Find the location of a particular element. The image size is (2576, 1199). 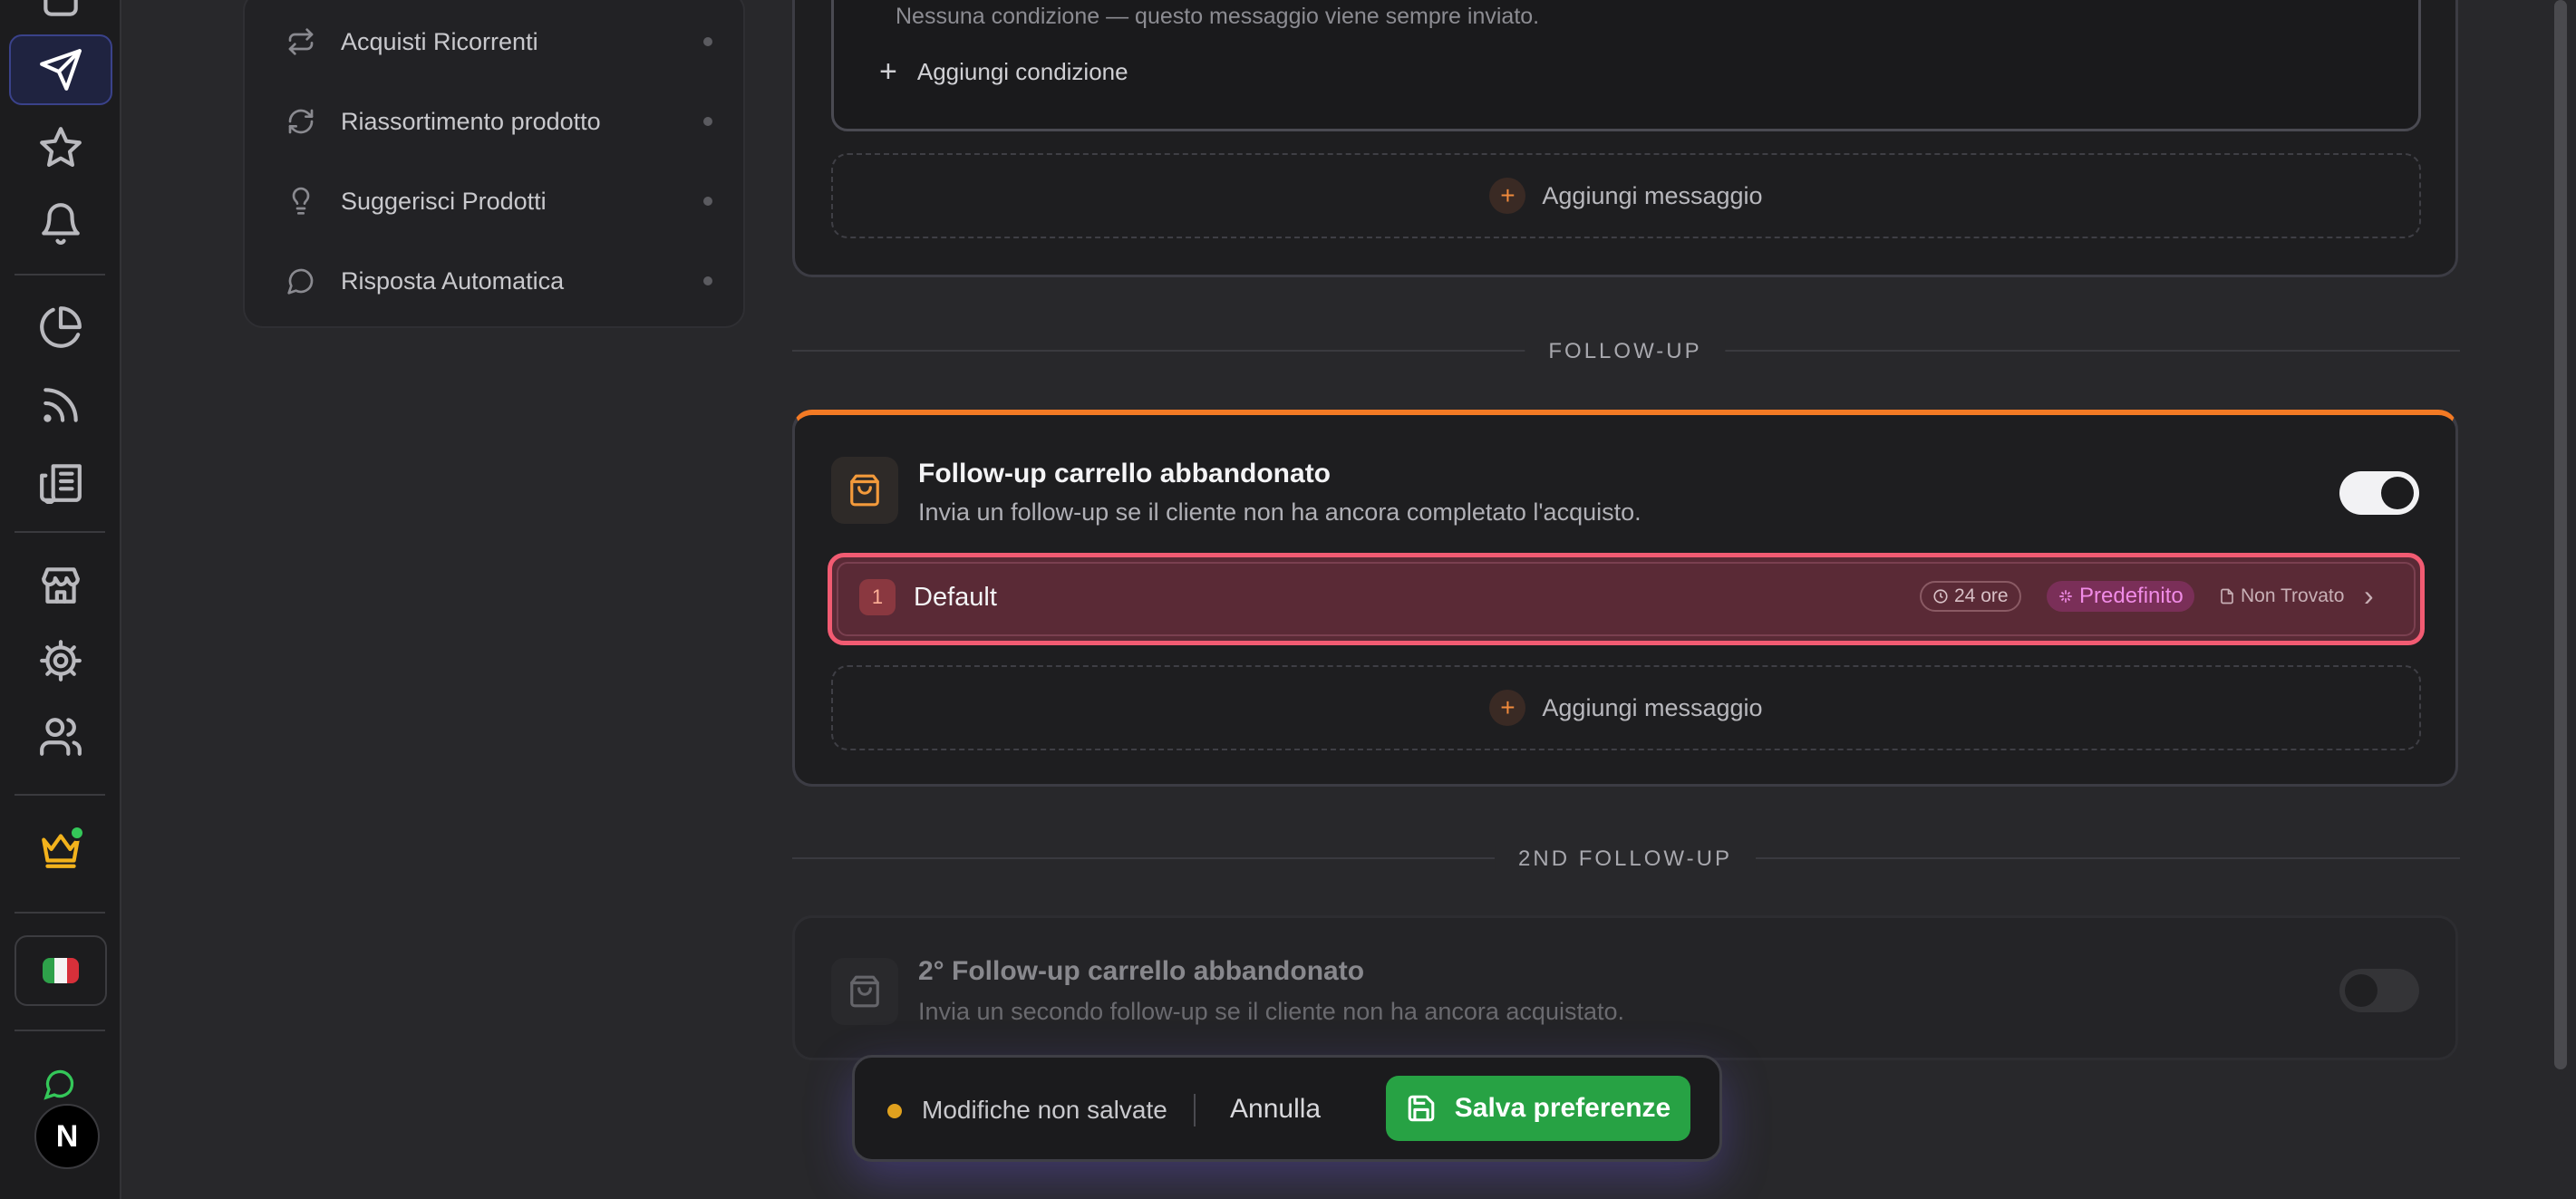

subnav-item-risposta-automatica: Risposta Automatica is located at coordinates (496, 281).